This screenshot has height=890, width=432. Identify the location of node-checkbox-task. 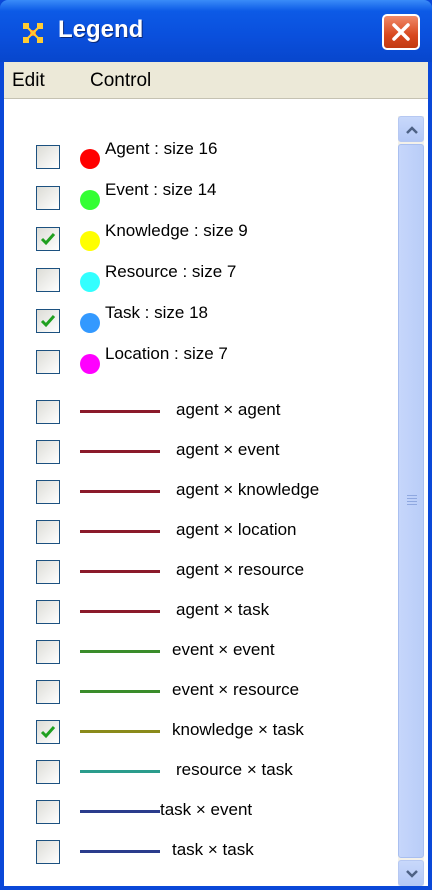
(48, 321).